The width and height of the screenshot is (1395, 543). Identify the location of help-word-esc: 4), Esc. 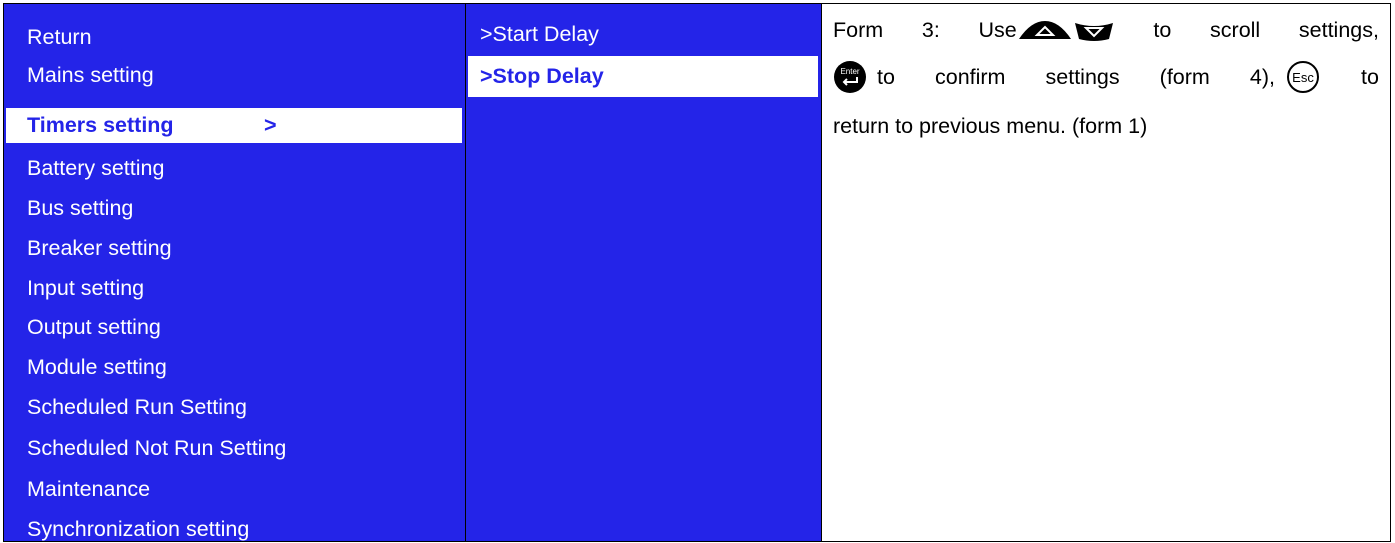
(1285, 77).